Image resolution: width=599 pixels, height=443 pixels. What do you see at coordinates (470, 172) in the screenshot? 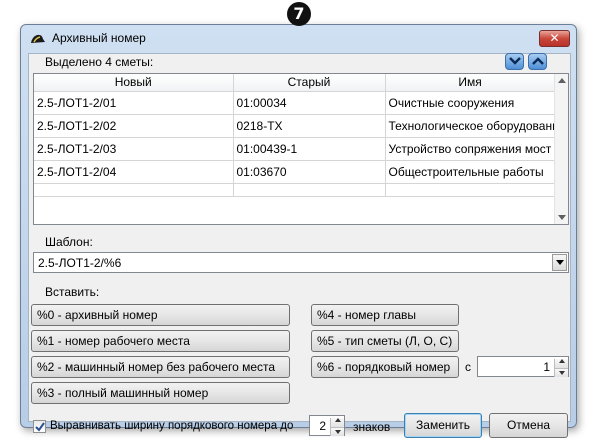
I see `cell-name: Общестроительные работы` at bounding box center [470, 172].